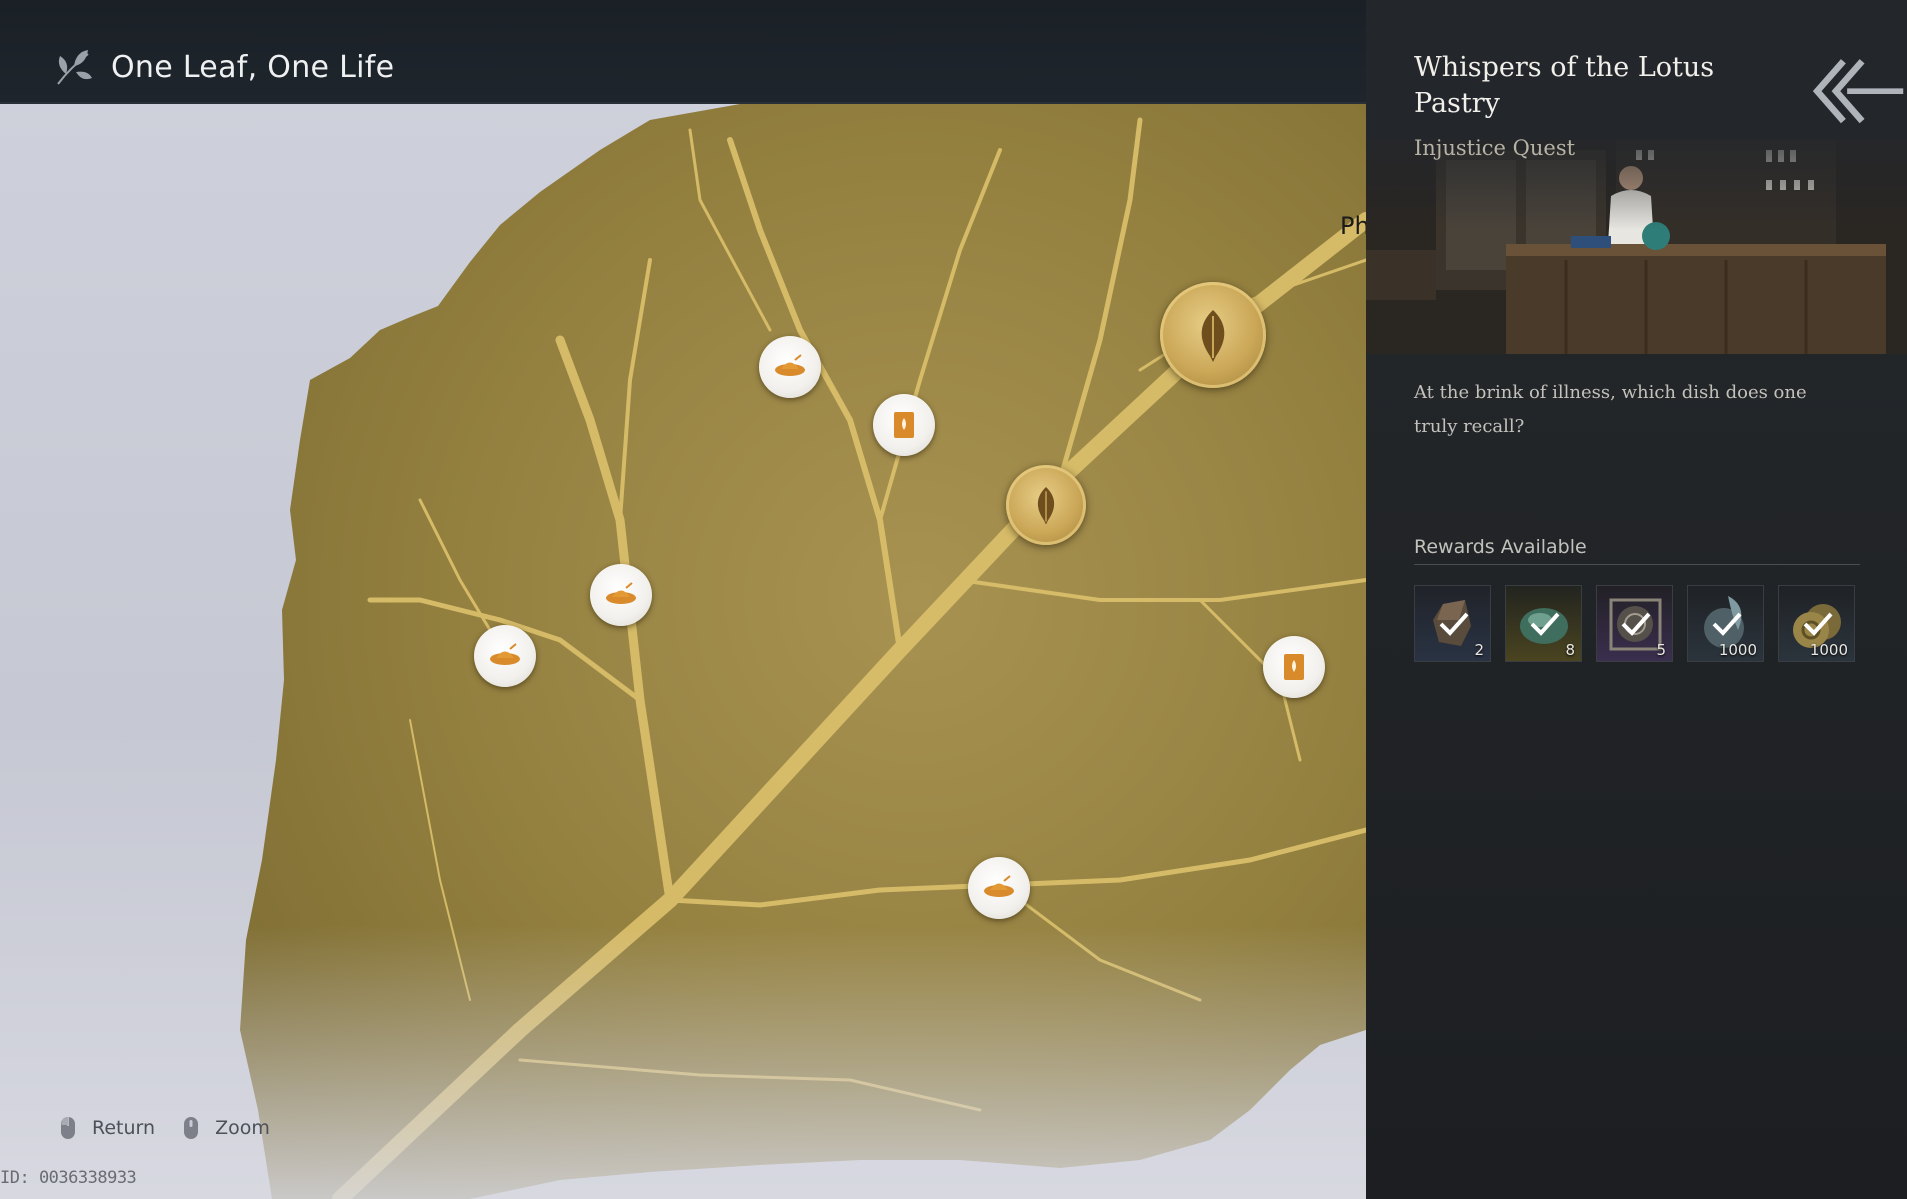 The height and width of the screenshot is (1199, 1907). Describe the element at coordinates (1479, 650) in the screenshot. I see `reward-count: 2` at that location.